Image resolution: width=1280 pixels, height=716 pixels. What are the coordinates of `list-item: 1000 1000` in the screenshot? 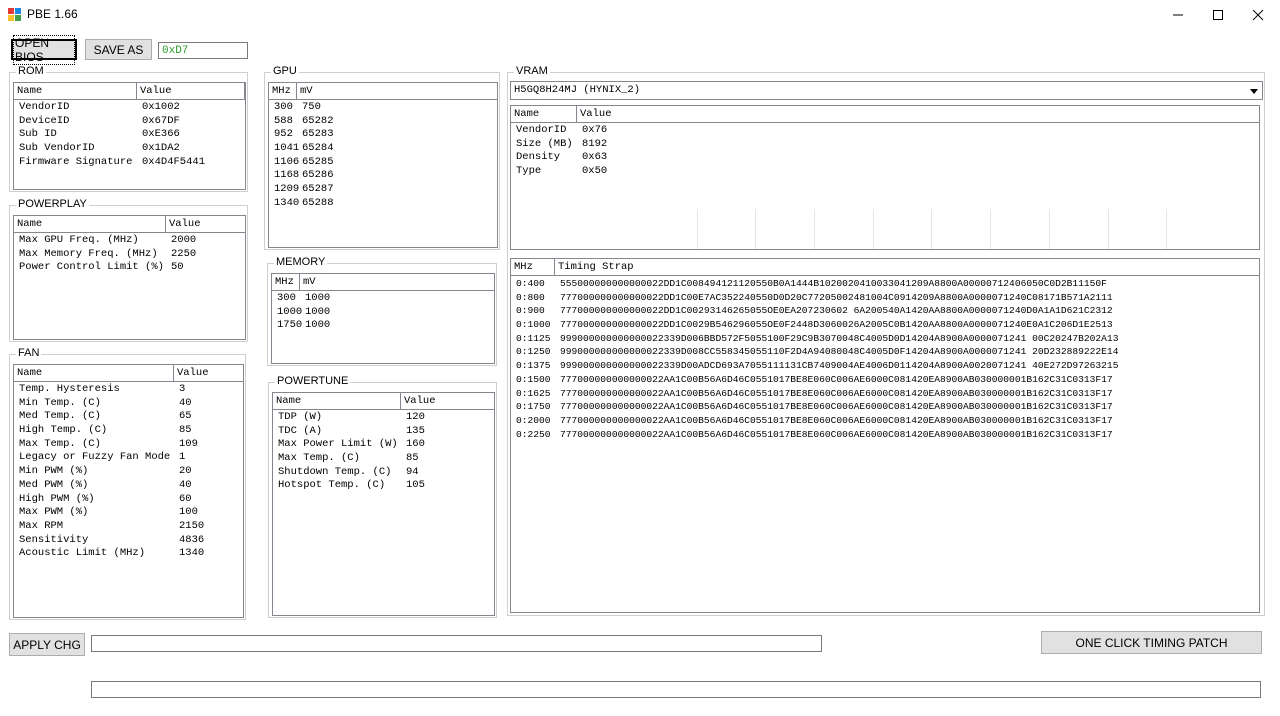 It's located at (381, 313).